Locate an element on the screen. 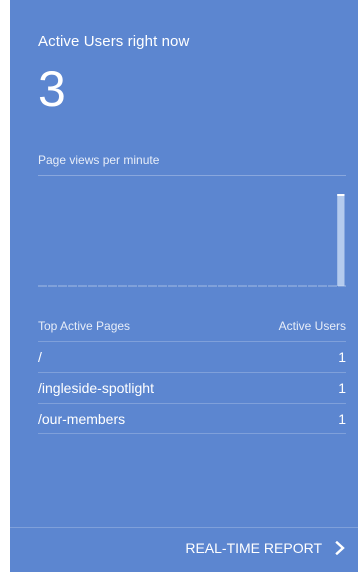 Image resolution: width=362 pixels, height=572 pixels. chevron-right-icon is located at coordinates (340, 548).